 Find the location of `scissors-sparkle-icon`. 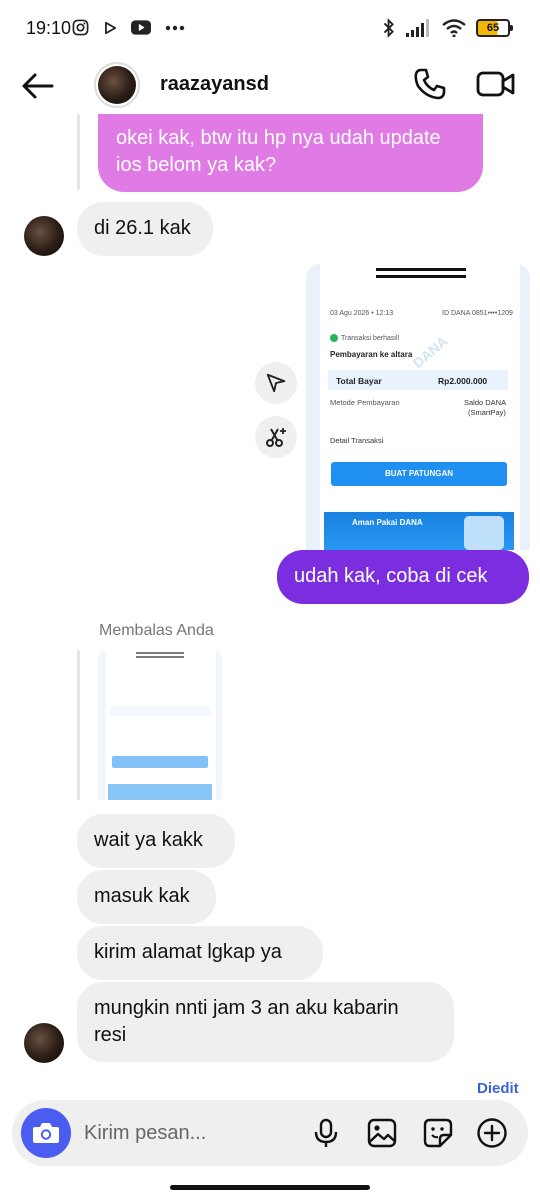

scissors-sparkle-icon is located at coordinates (276, 437).